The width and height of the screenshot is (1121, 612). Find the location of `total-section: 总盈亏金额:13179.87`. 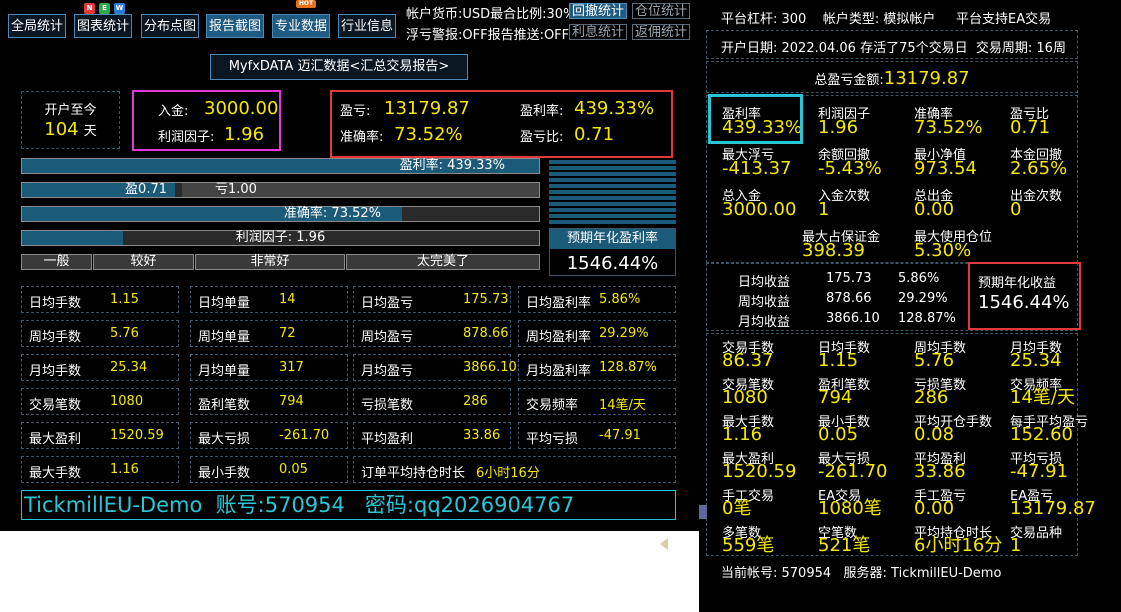

total-section: 总盈亏金额:13179.87 is located at coordinates (892, 77).